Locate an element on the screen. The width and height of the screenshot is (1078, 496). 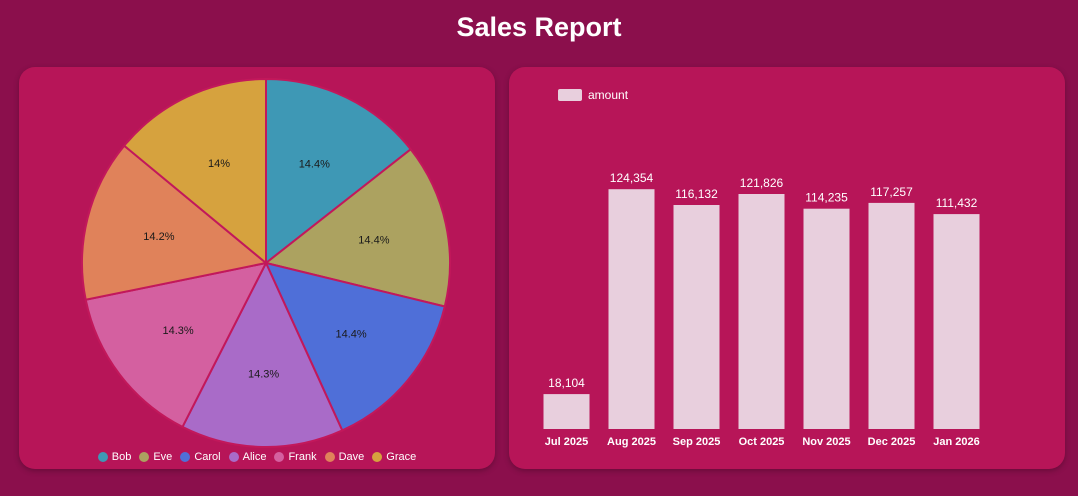
bar-aug-2025 is located at coordinates (631, 309).